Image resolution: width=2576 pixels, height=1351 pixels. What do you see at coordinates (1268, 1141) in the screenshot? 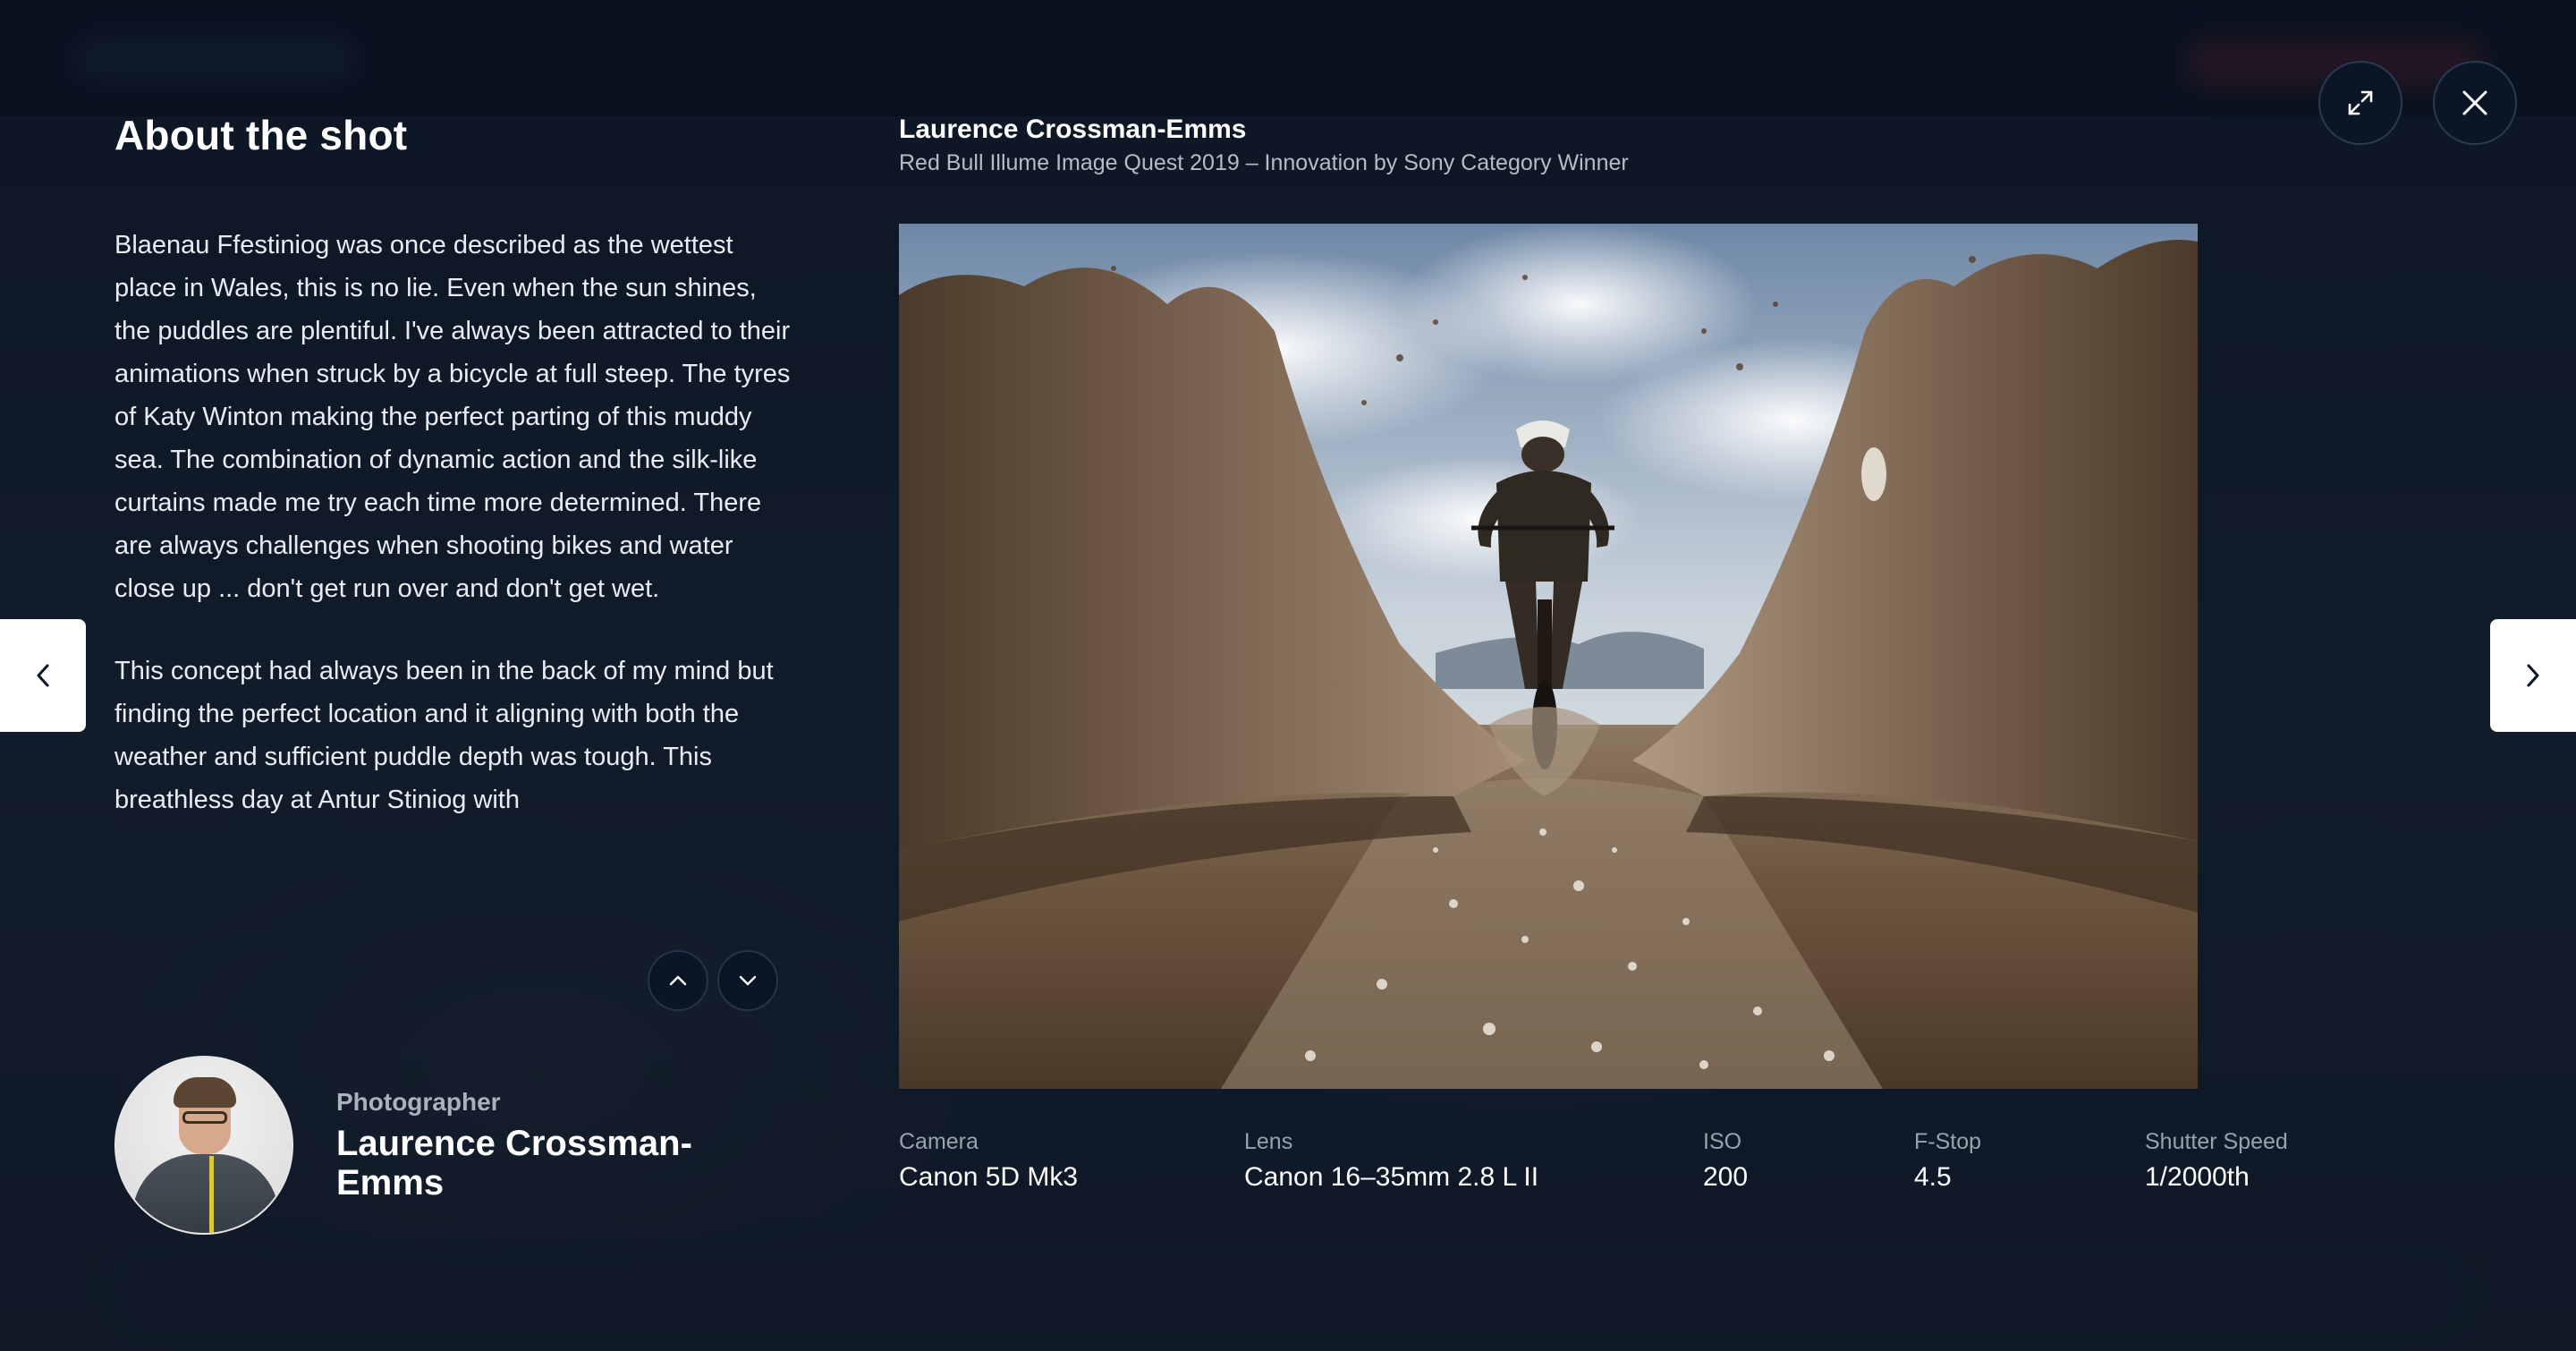
I see `meta-lens-label: Lens` at bounding box center [1268, 1141].